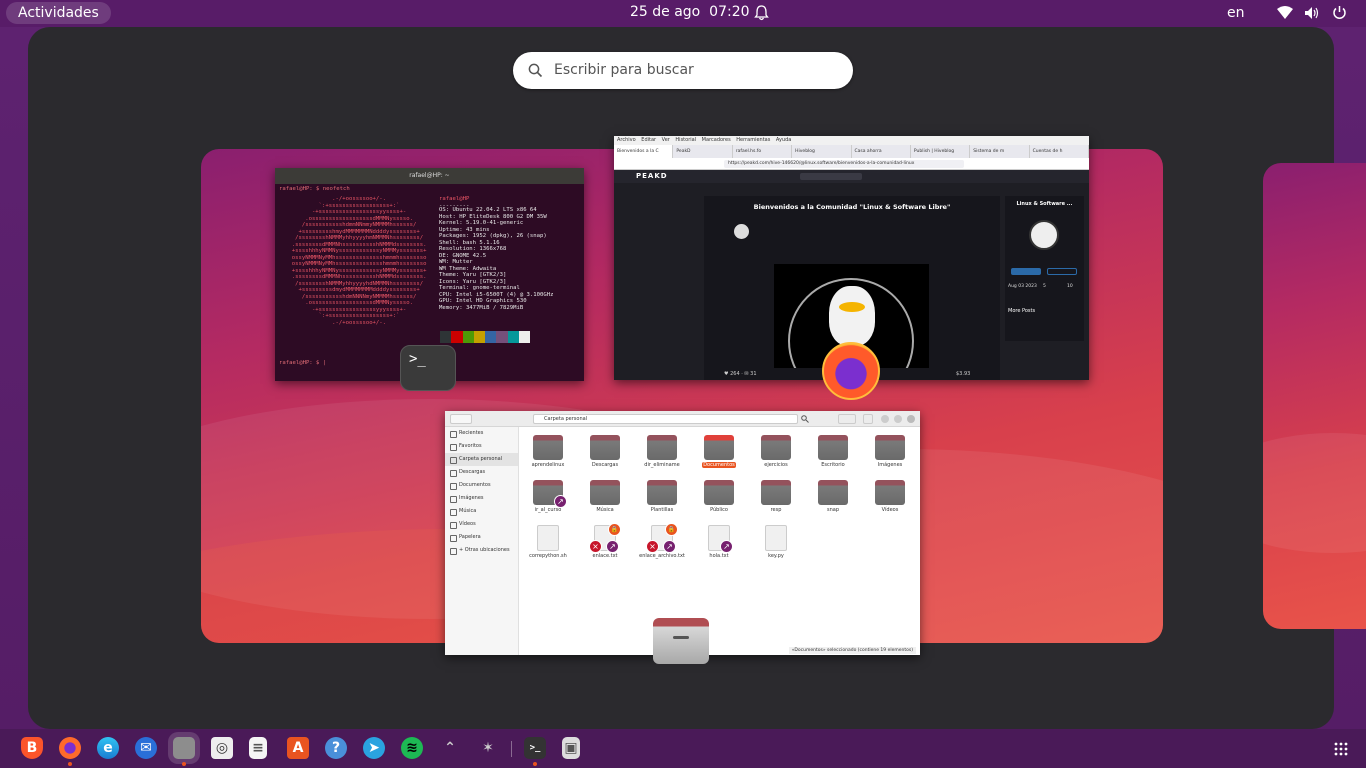 Image resolution: width=1366 pixels, height=768 pixels. What do you see at coordinates (336, 748) in the screenshot?
I see `help-icon: ?` at bounding box center [336, 748].